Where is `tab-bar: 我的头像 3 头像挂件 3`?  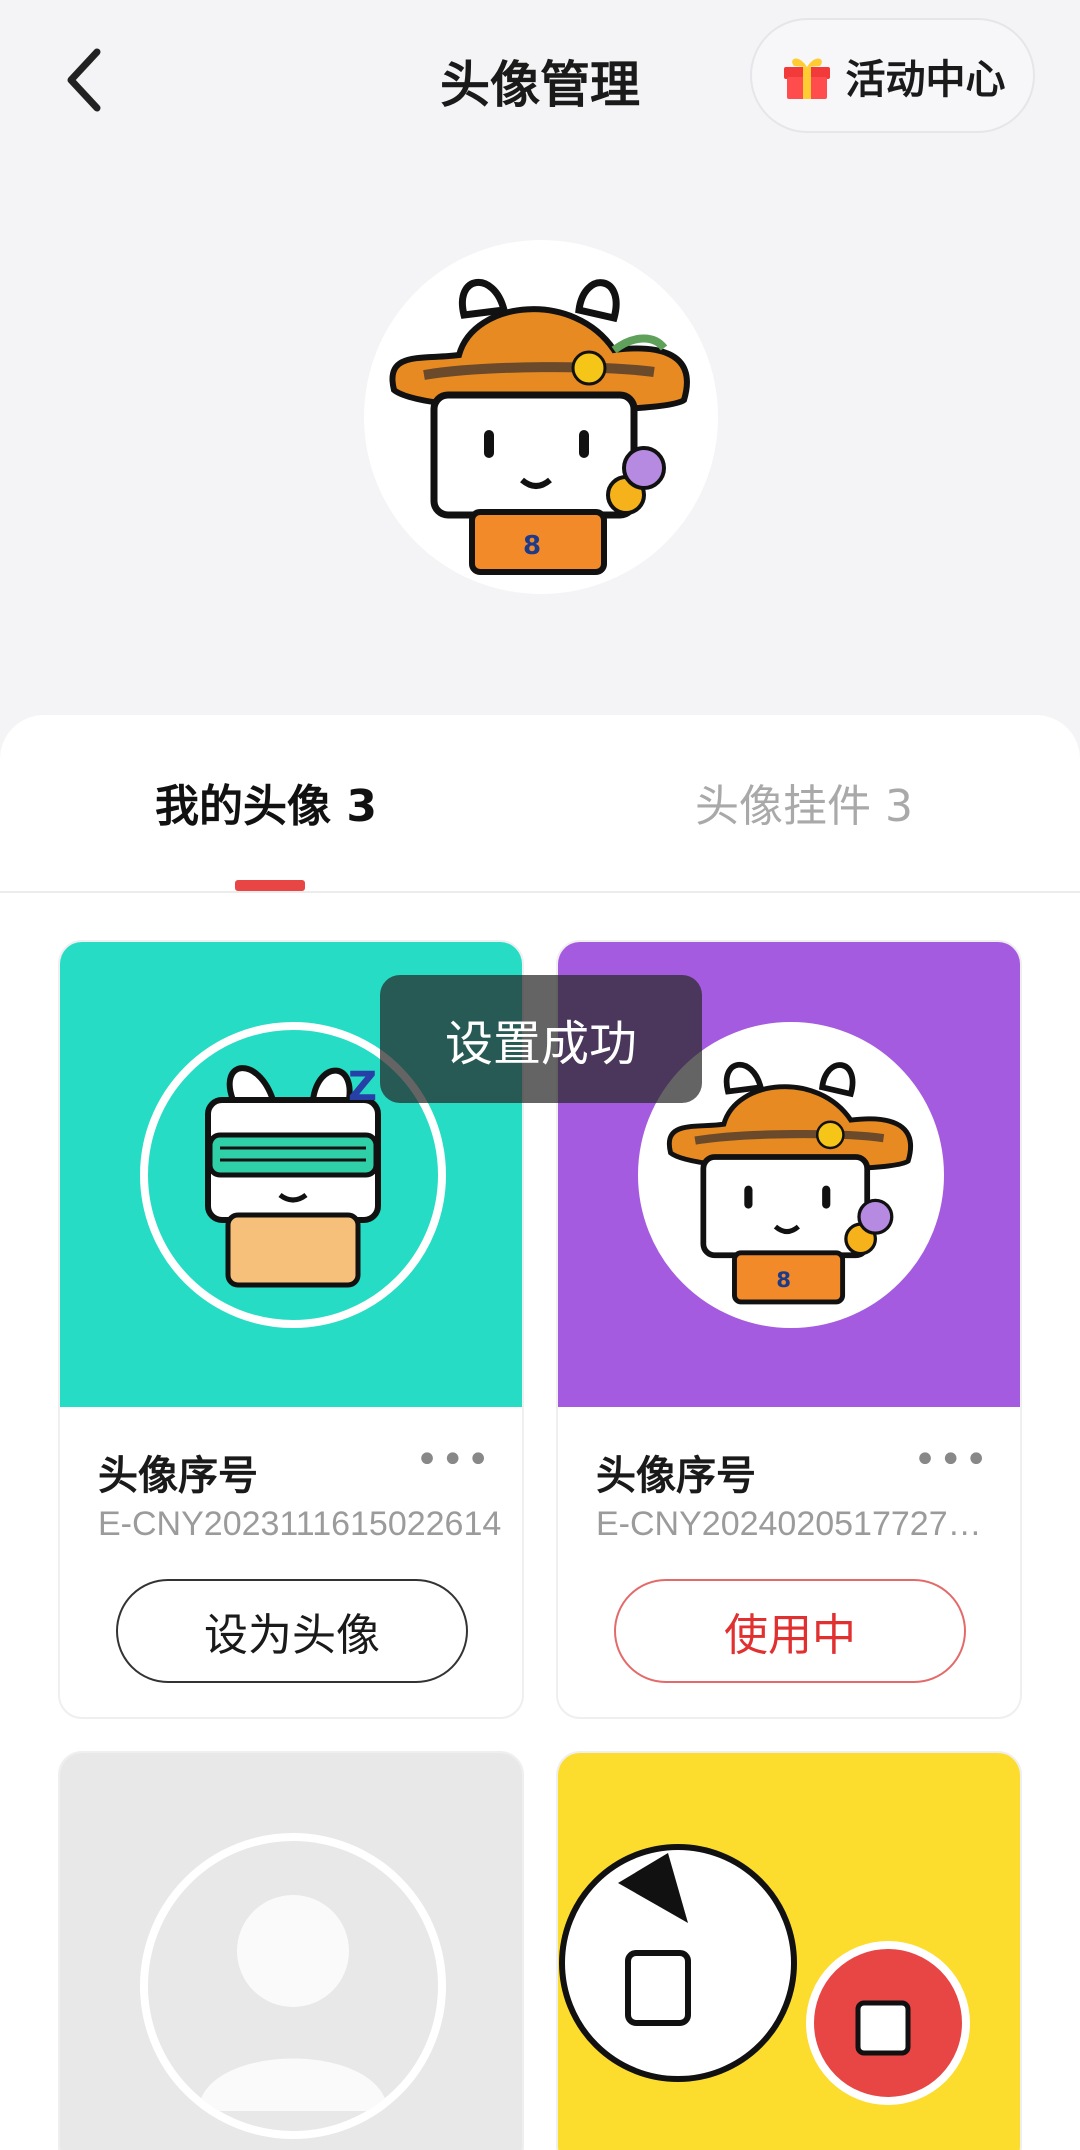 tab-bar: 我的头像 3 头像挂件 3 is located at coordinates (540, 804).